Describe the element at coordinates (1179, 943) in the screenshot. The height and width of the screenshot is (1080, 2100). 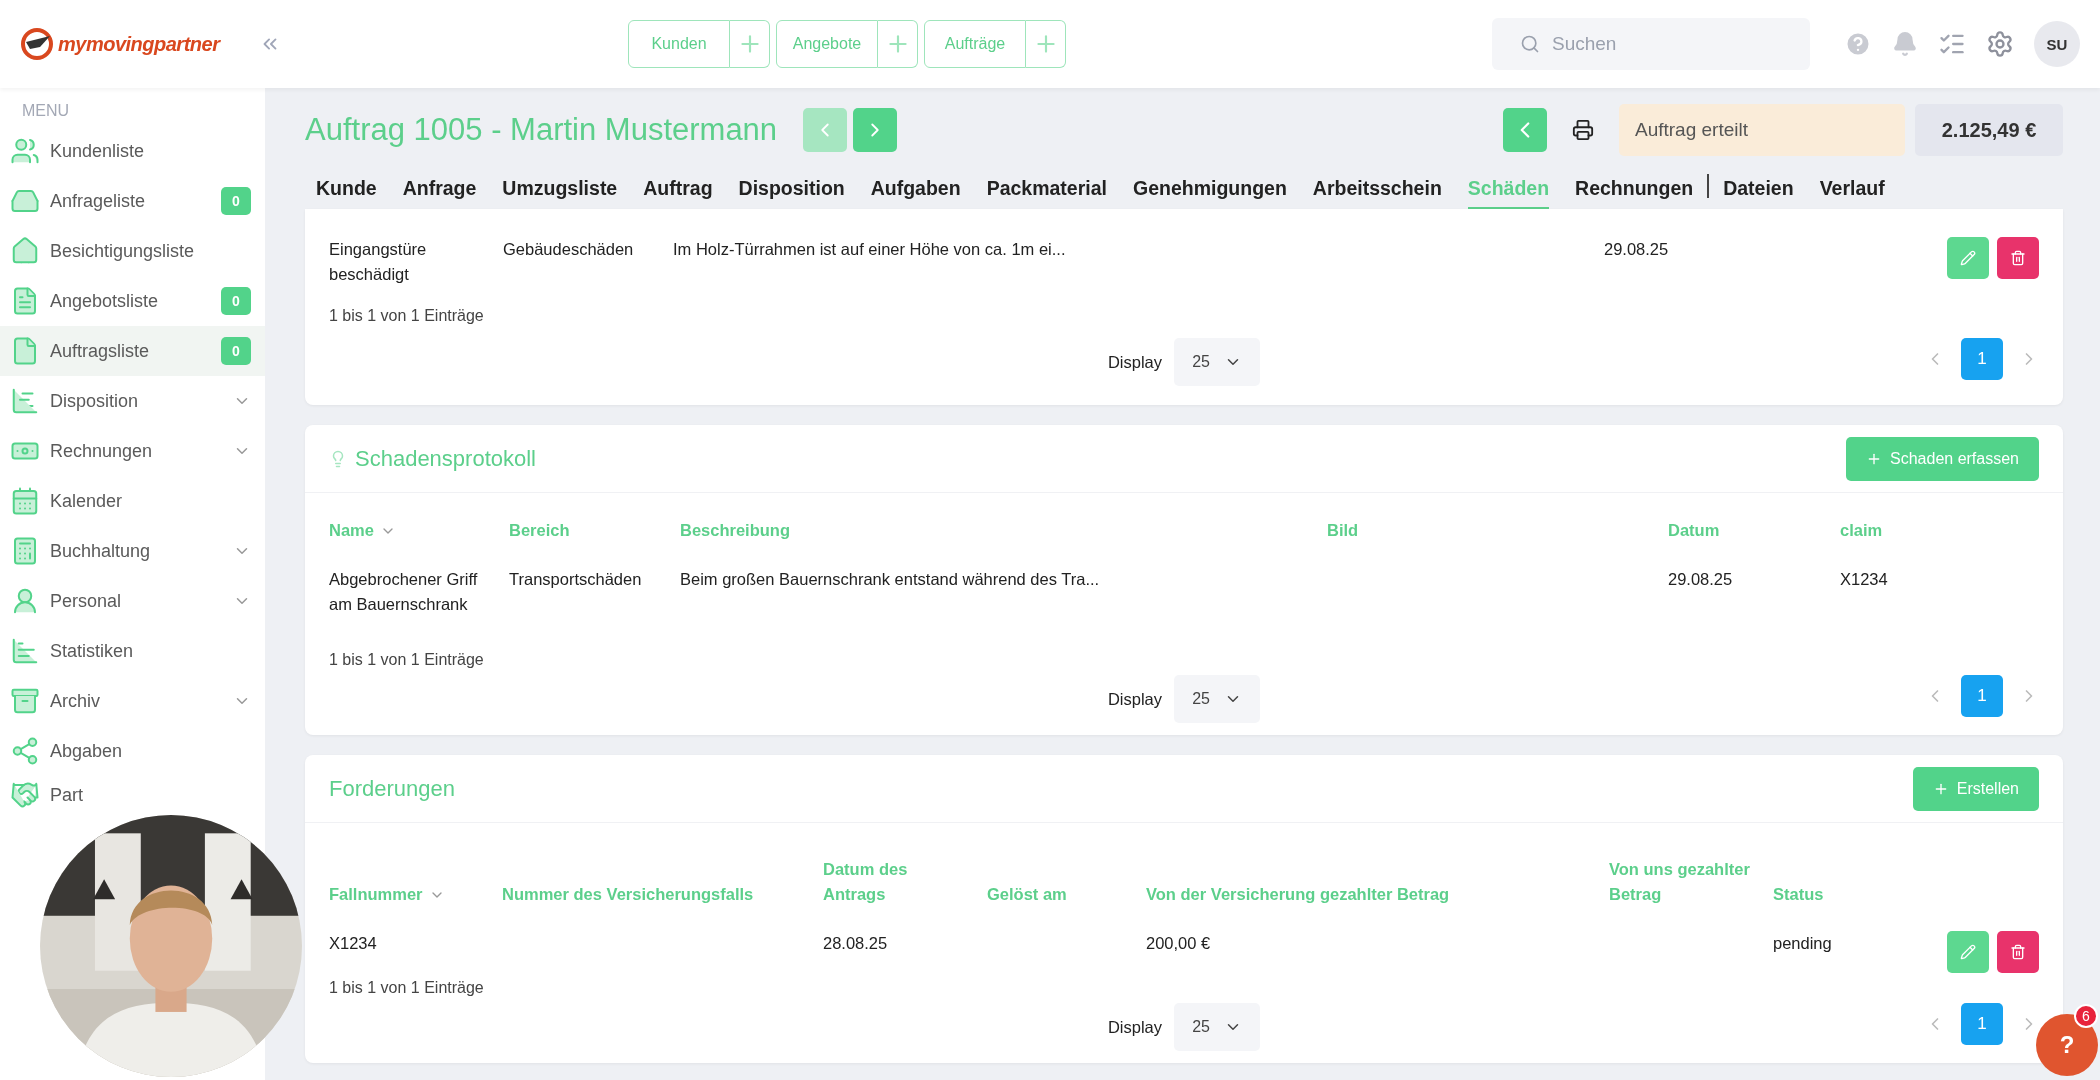
I see `table-cell-text: 200,00 €` at that location.